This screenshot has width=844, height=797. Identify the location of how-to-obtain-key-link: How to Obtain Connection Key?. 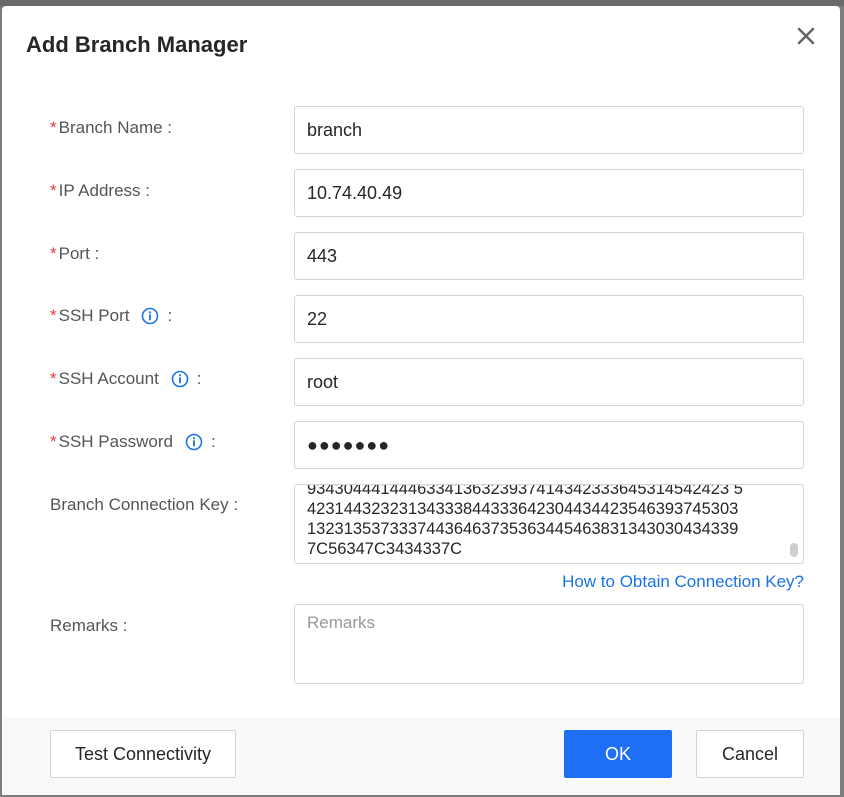
(683, 582).